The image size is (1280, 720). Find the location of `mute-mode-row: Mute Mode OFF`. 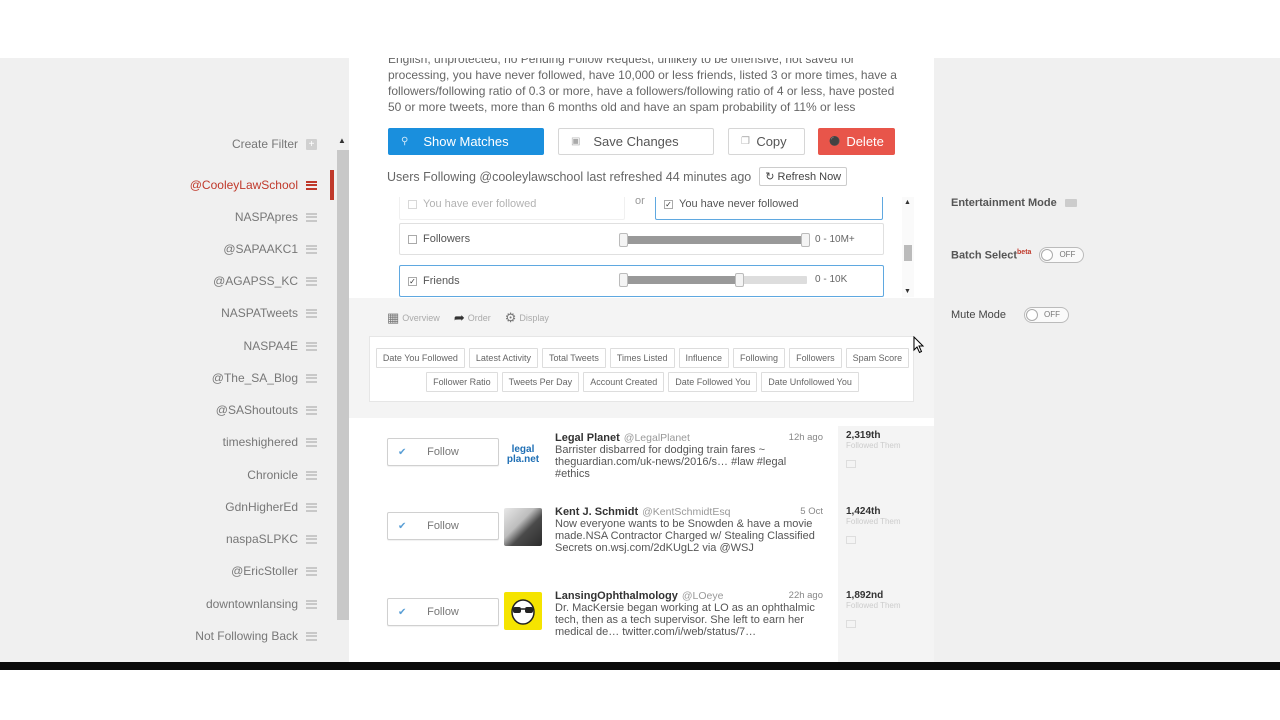

mute-mode-row: Mute Mode OFF is located at coordinates (1010, 315).